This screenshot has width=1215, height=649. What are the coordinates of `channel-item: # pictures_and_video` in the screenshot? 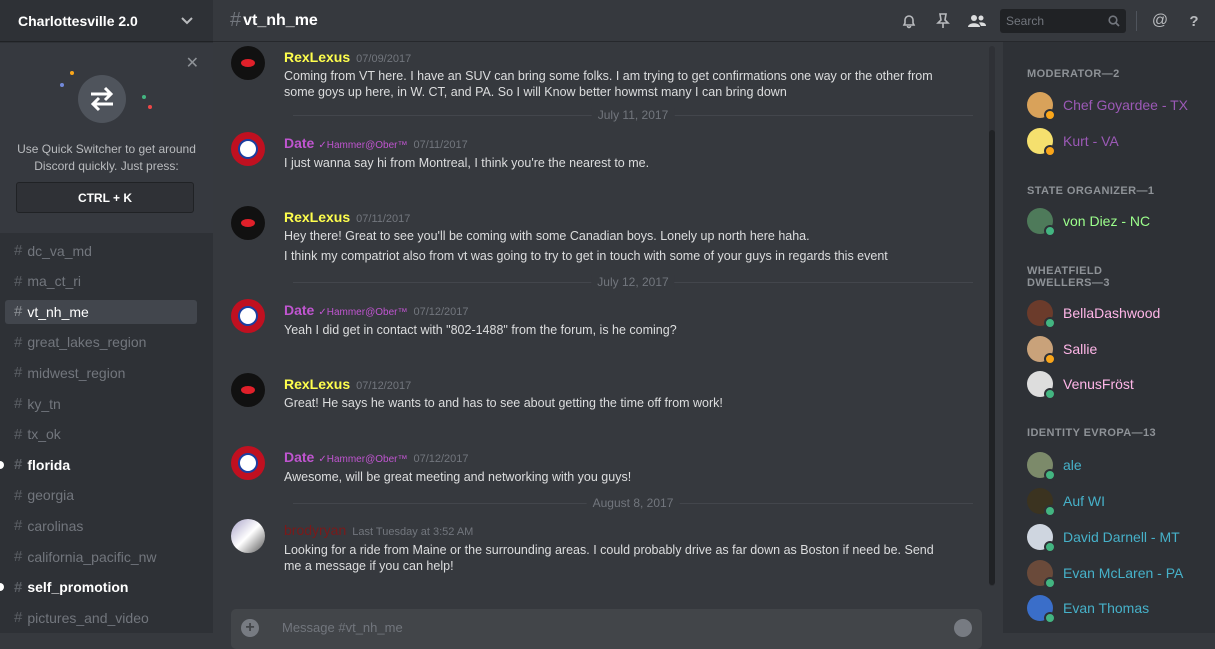 It's located at (101, 618).